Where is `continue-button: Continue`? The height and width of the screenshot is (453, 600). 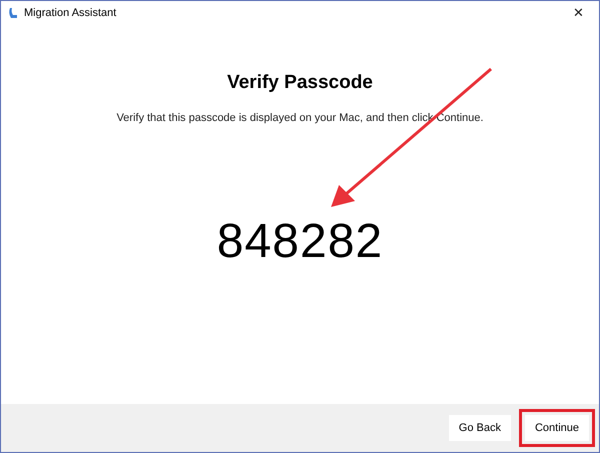 continue-button: Continue is located at coordinates (556, 428).